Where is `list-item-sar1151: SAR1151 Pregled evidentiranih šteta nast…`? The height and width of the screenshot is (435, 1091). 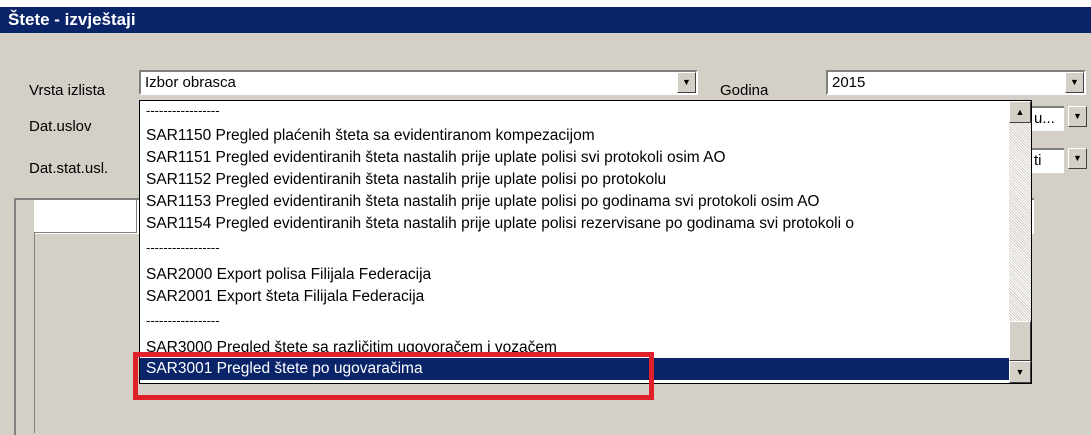
list-item-sar1151: SAR1151 Pregled evidentiranih šteta nast… is located at coordinates (576, 158).